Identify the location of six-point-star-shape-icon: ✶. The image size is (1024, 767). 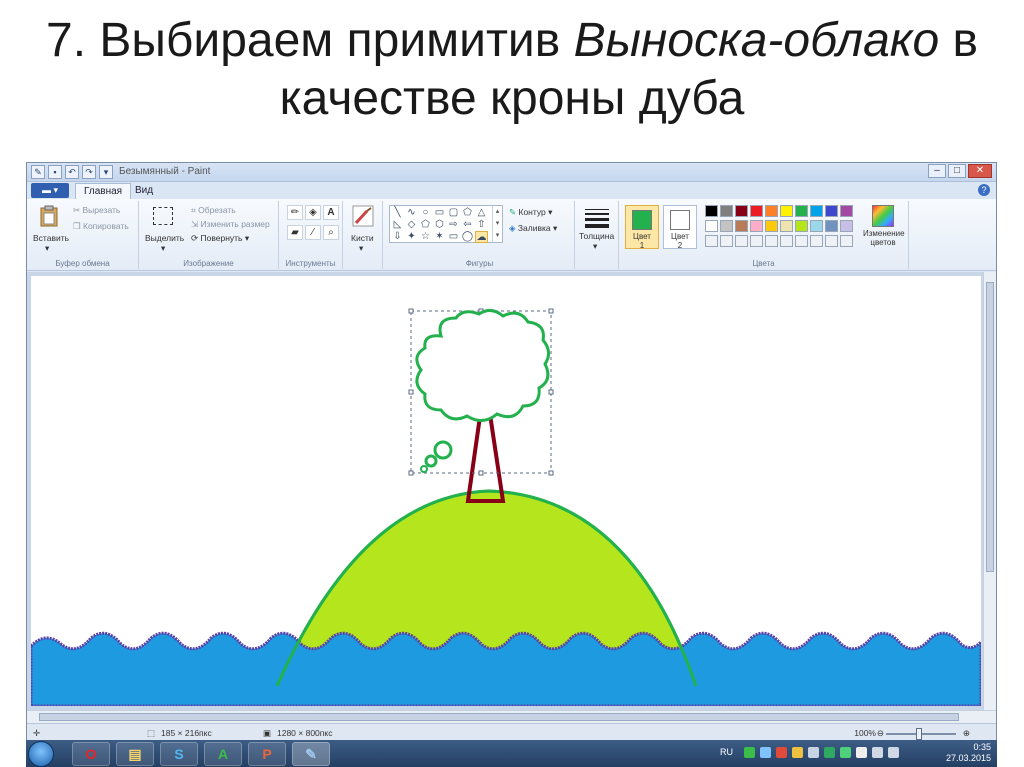
(439, 237).